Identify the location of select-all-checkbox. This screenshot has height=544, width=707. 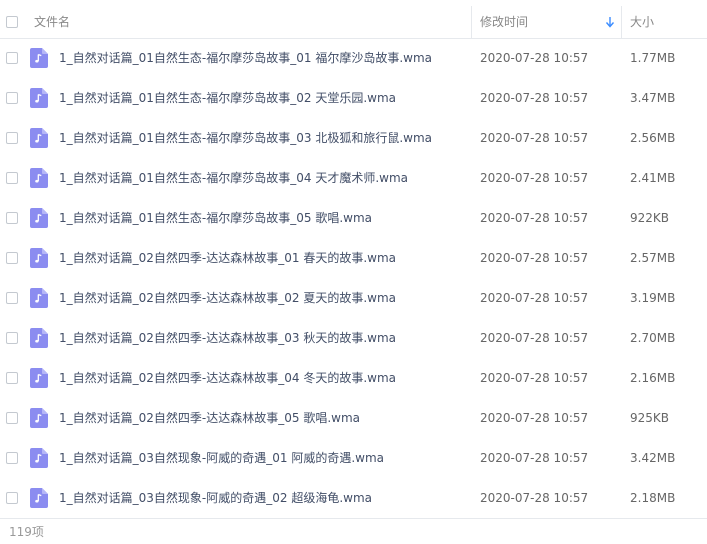
(12, 22).